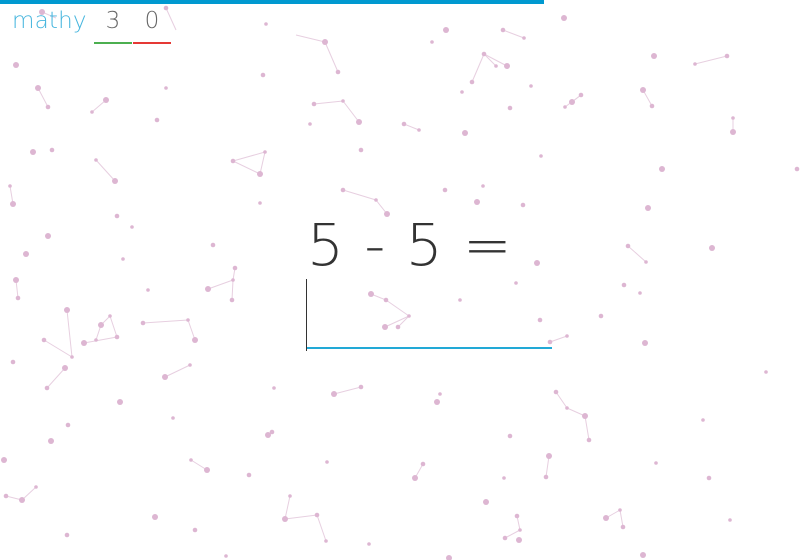 The image size is (800, 560). Describe the element at coordinates (113, 21) in the screenshot. I see `correct-score: 3` at that location.